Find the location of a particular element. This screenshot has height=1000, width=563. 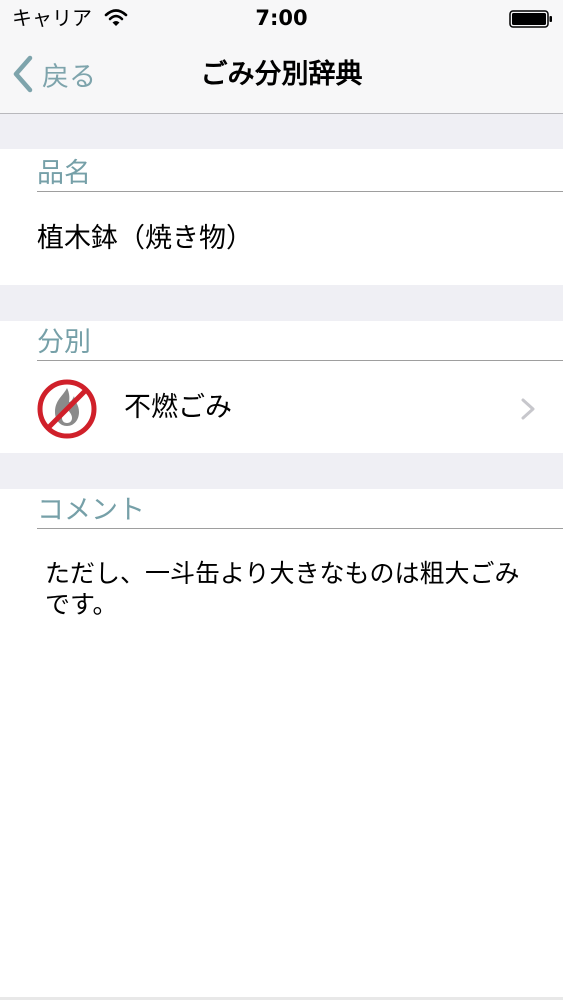

navigation-bar: 戻る ごみ分別辞典 is located at coordinates (281, 75).